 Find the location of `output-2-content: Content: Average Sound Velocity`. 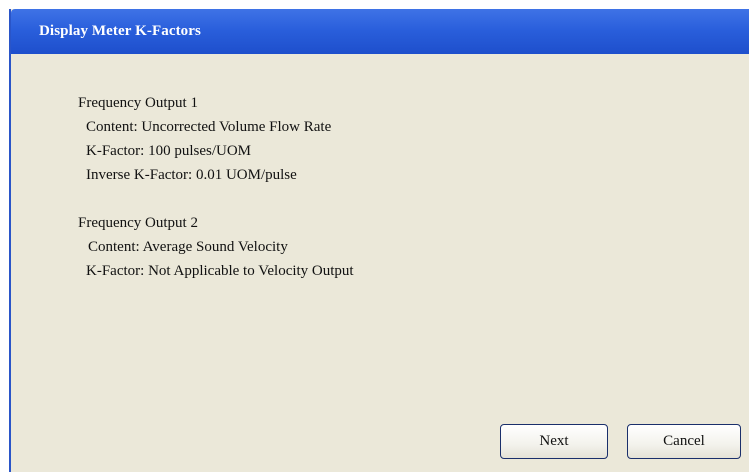

output-2-content: Content: Average Sound Velocity is located at coordinates (188, 247).